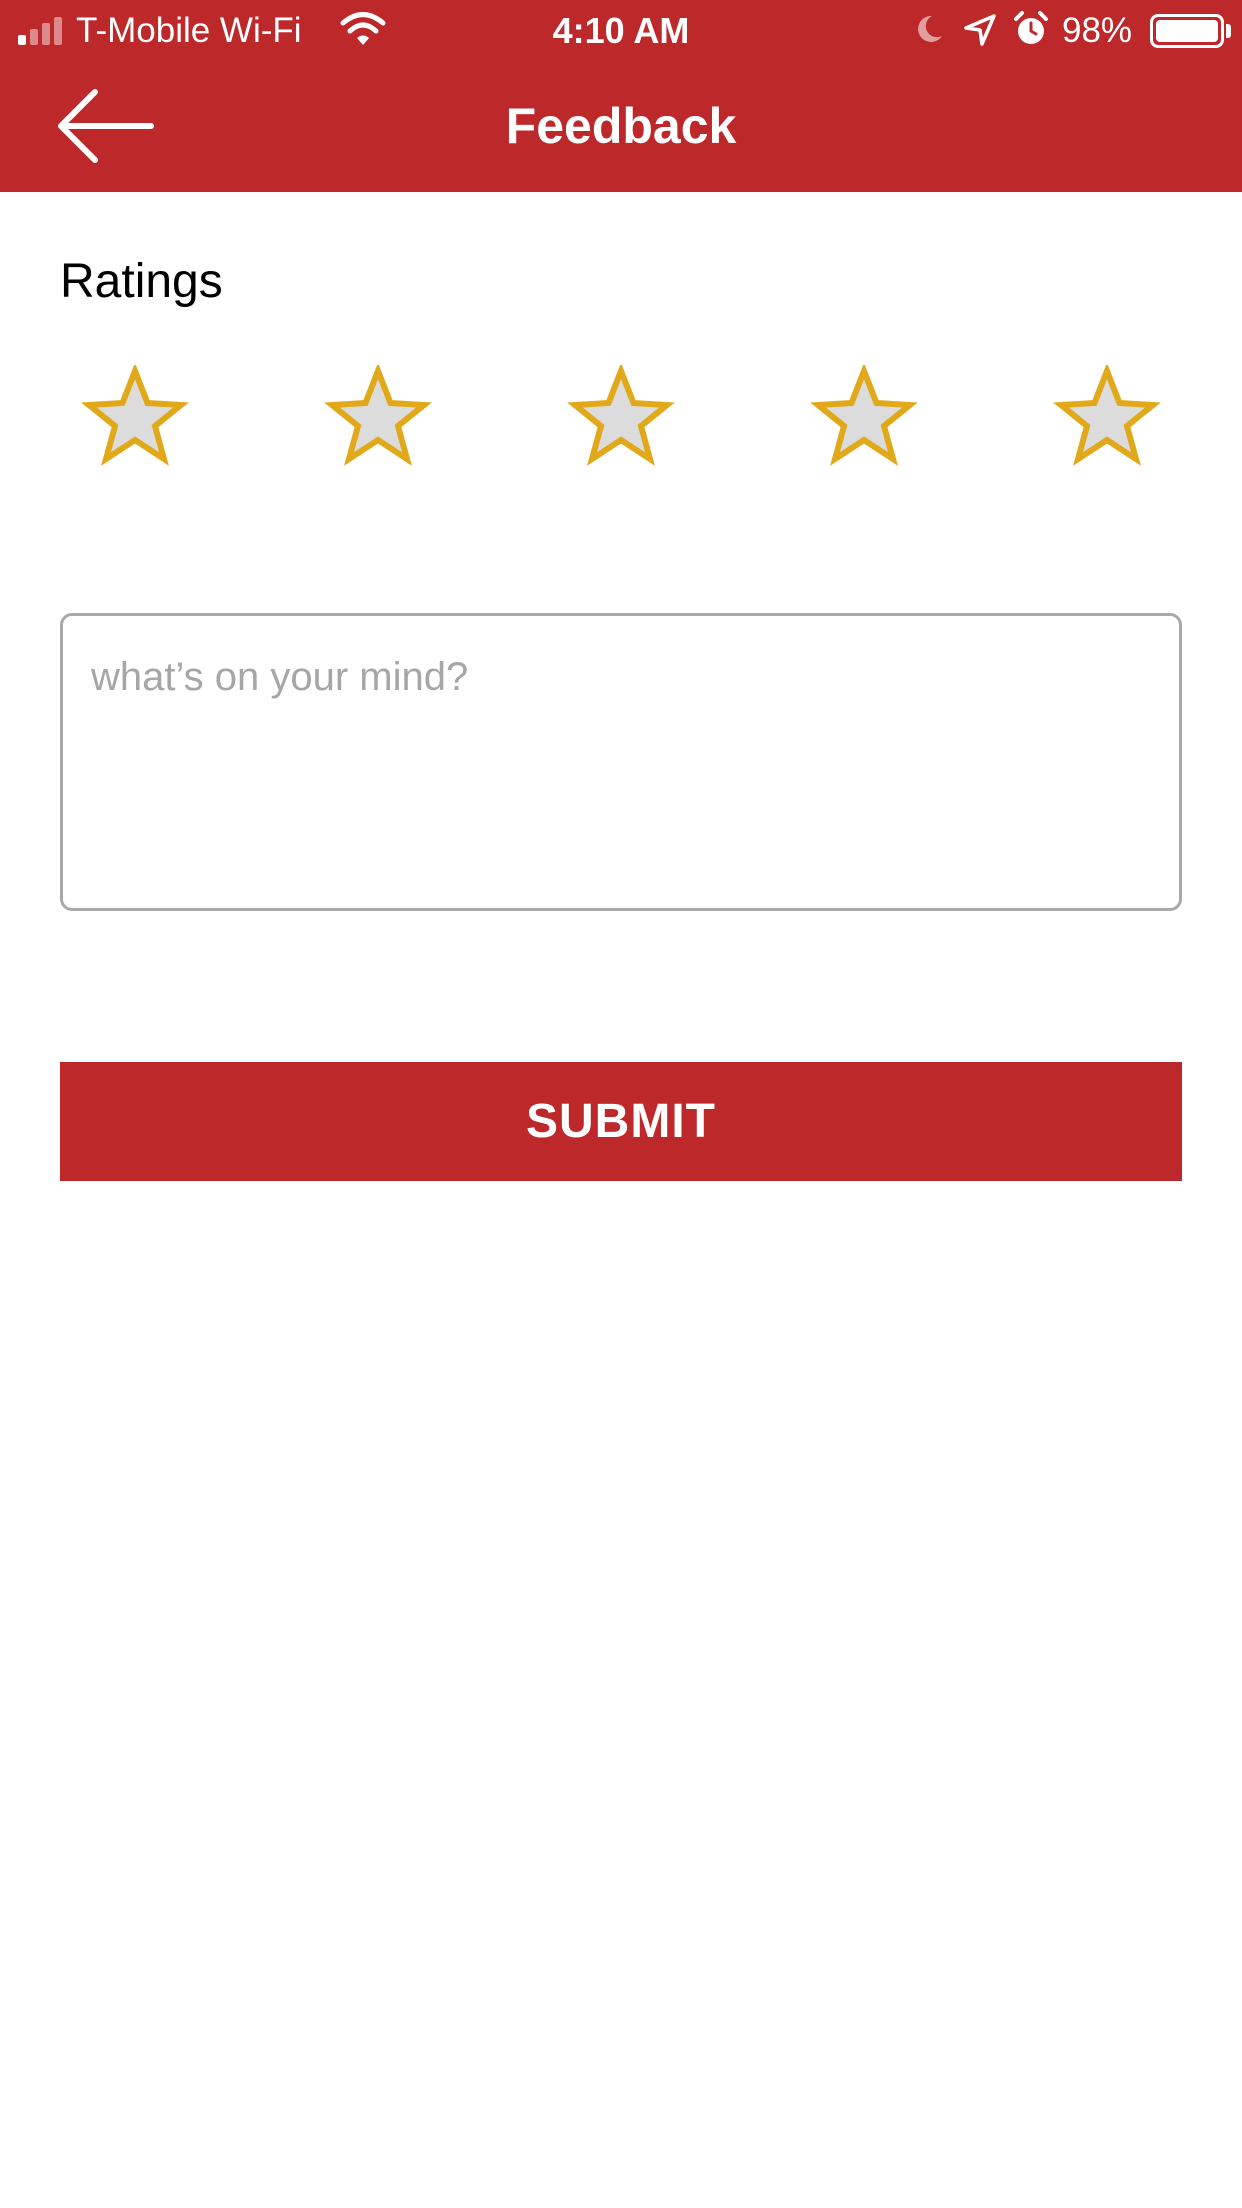 The image size is (1242, 2208). What do you see at coordinates (1228, 31) in the screenshot?
I see `battery-tip` at bounding box center [1228, 31].